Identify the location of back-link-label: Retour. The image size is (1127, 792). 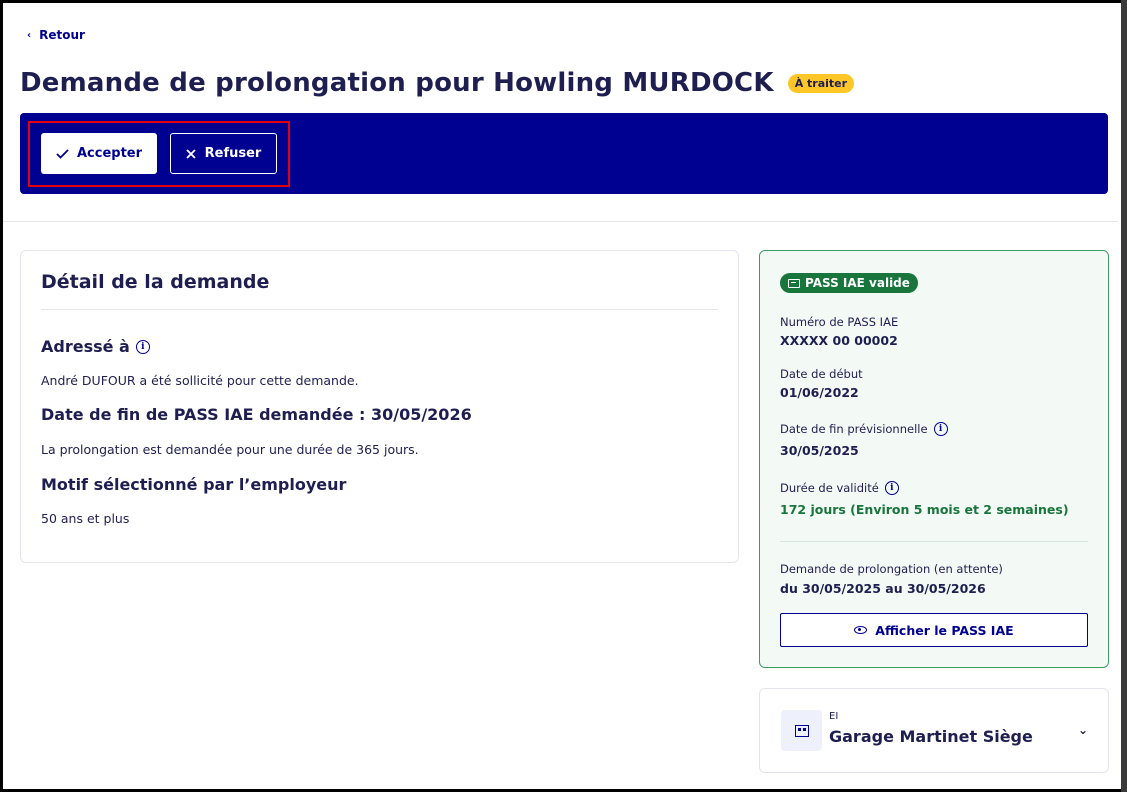
(62, 35).